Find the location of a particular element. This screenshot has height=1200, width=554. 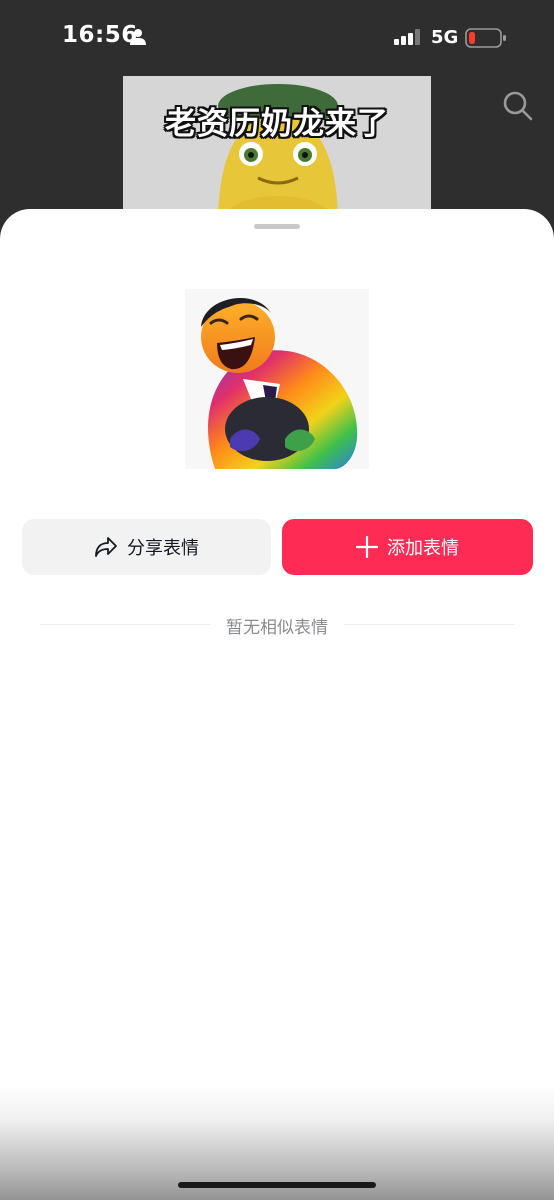

add-sticker-label: 添加表情 is located at coordinates (423, 548).